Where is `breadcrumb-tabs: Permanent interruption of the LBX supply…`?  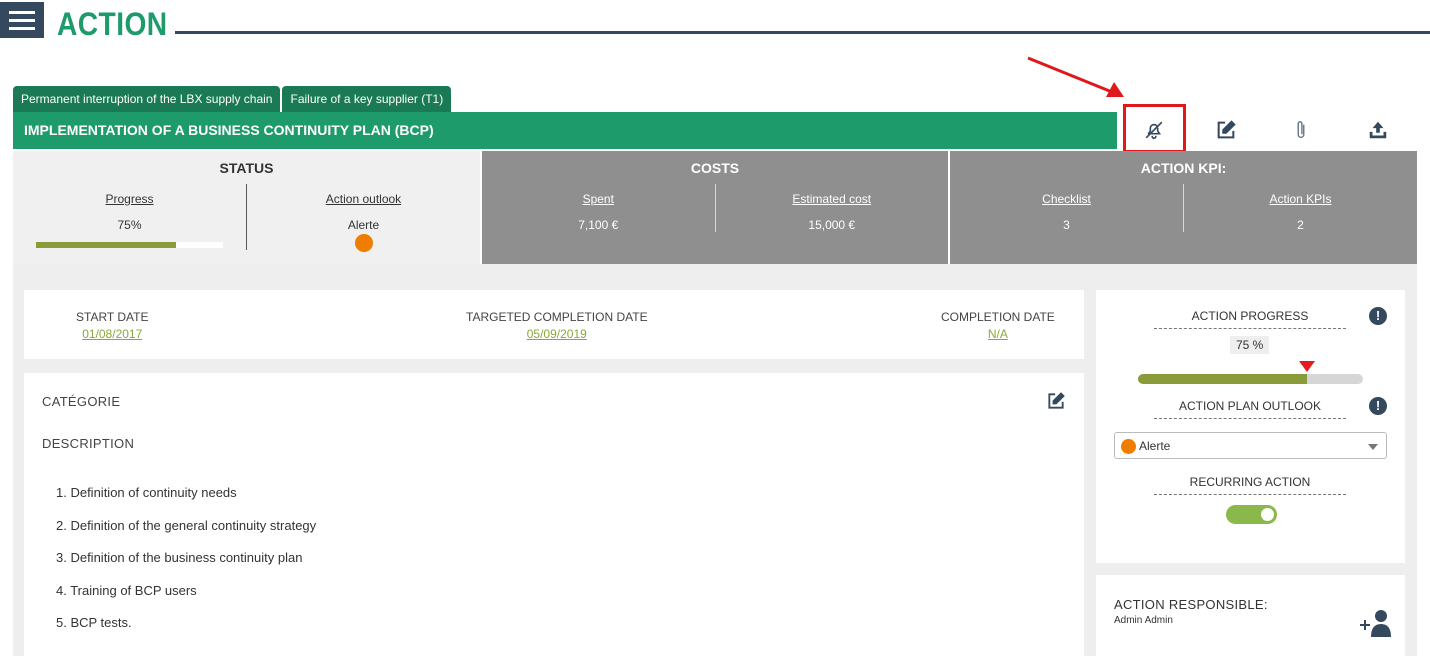
breadcrumb-tabs: Permanent interruption of the LBX supply… is located at coordinates (232, 99).